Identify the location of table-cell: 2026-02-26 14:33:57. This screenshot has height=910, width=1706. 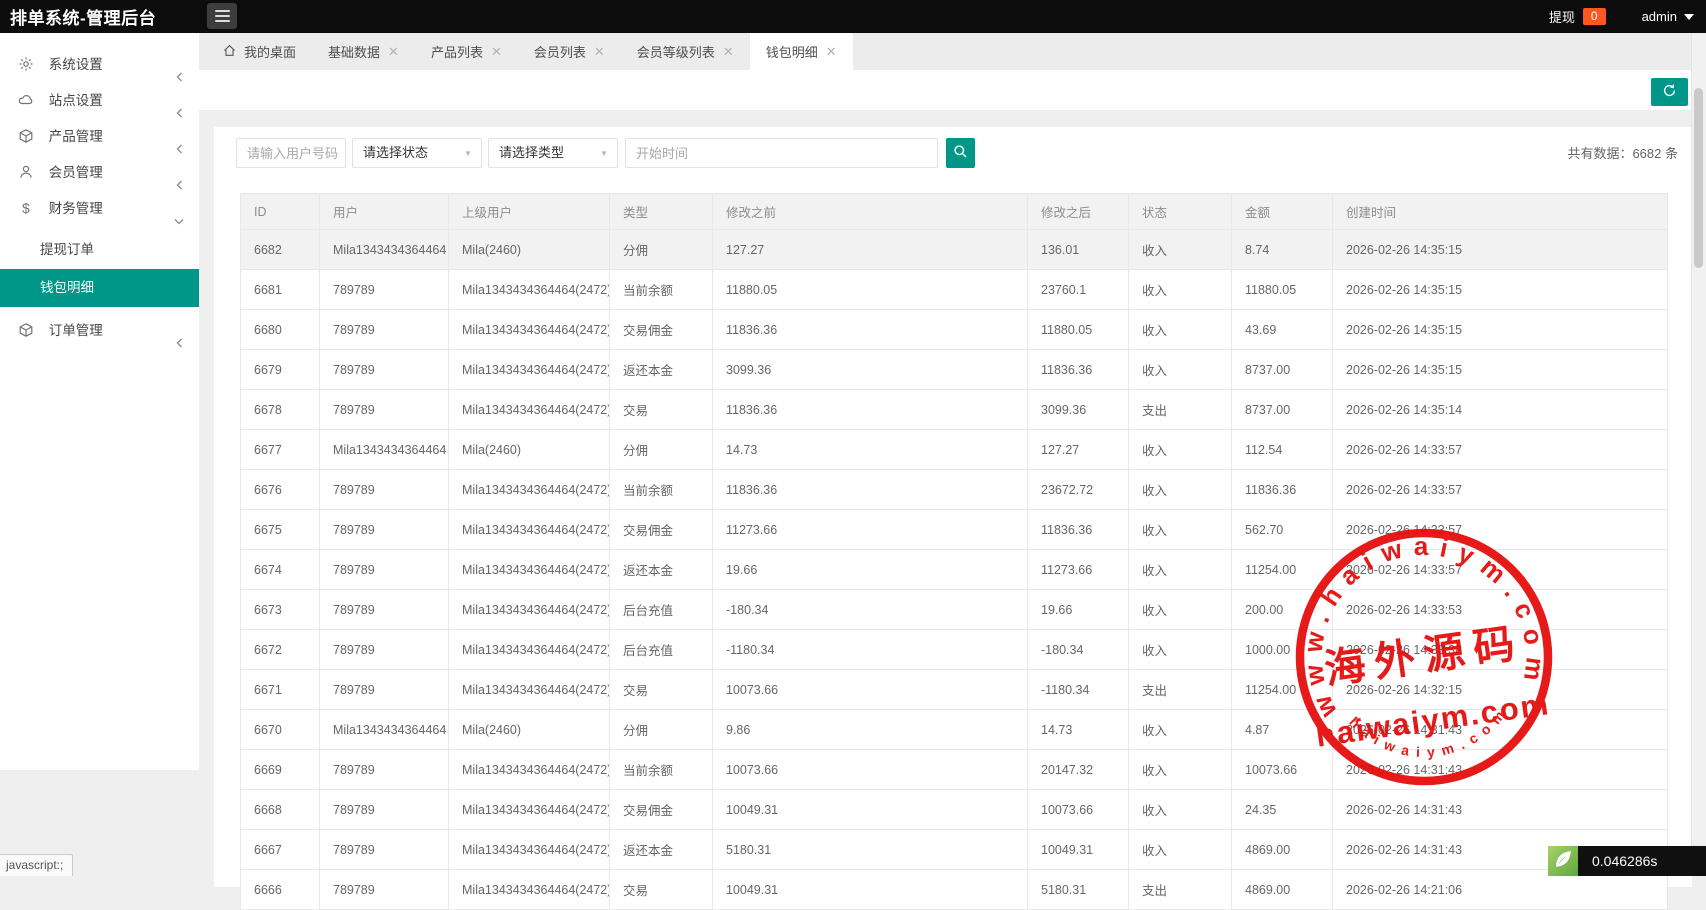
(1500, 489).